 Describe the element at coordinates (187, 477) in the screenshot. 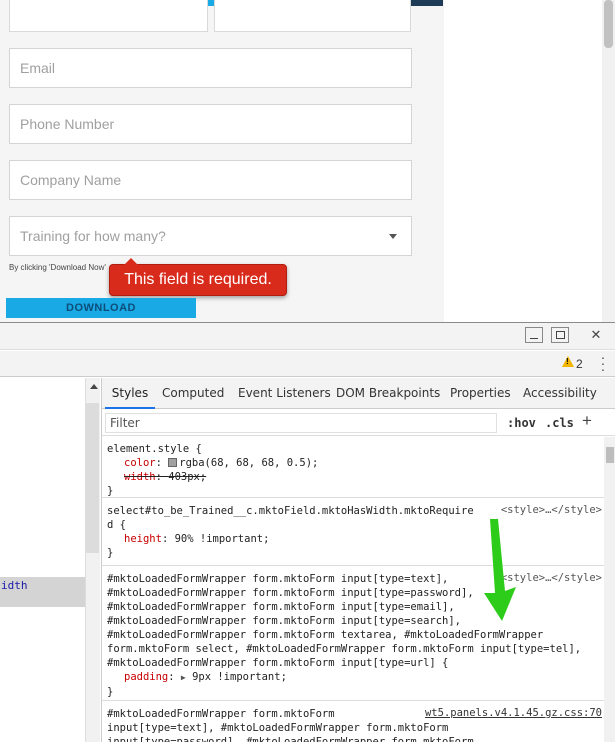

I see `property-value: 403px;` at that location.